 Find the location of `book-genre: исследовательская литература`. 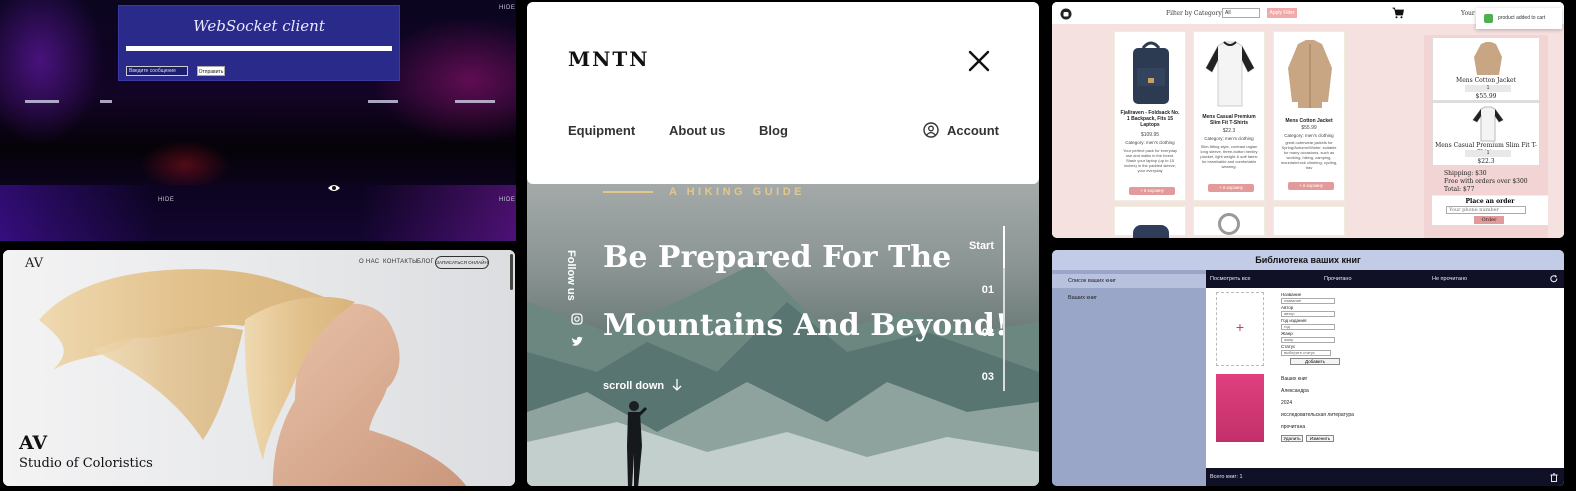

book-genre: исследовательская литература is located at coordinates (1317, 415).